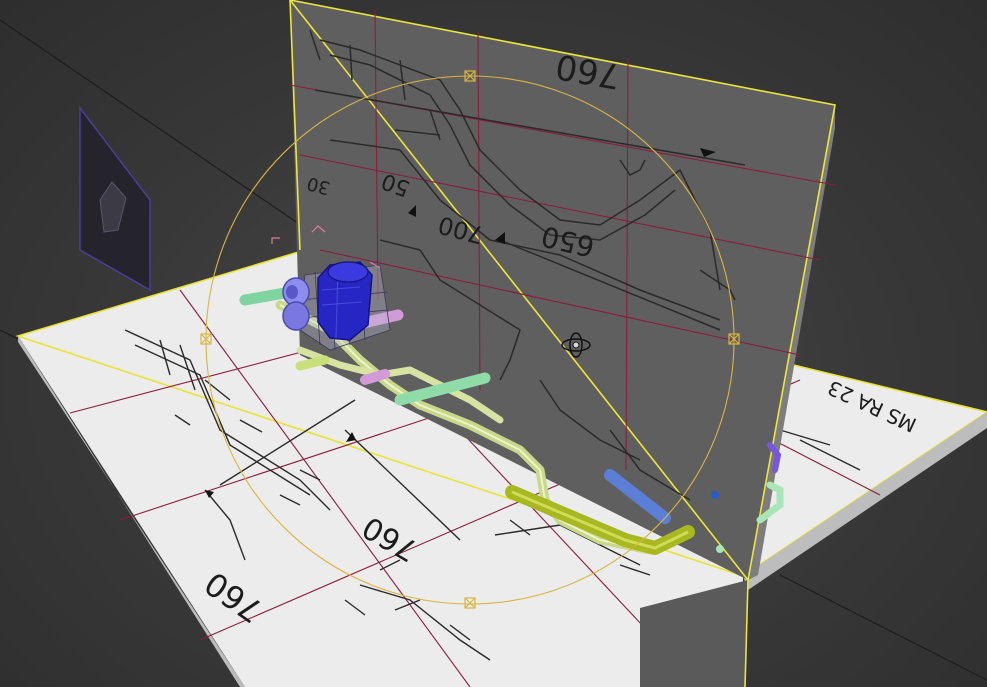  I want to click on bolt-green, so click(720, 549).